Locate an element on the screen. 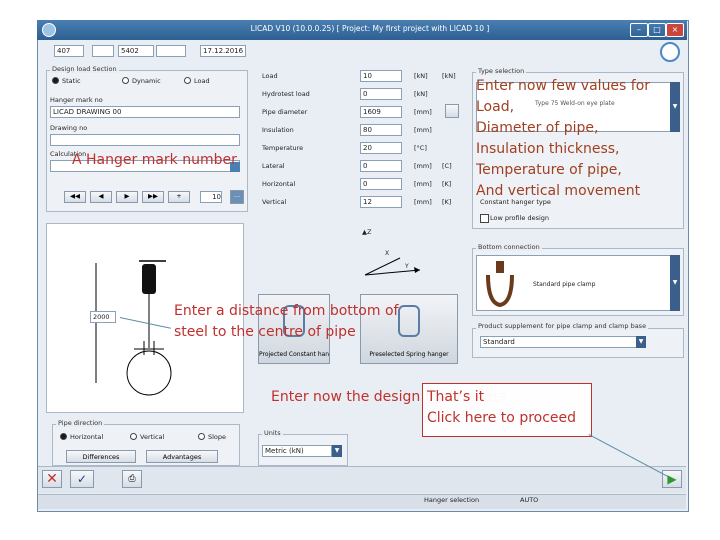 Image resolution: width=720 pixels, height=540 pixels. bottom-dropdown-icon: ▼ is located at coordinates (675, 283).